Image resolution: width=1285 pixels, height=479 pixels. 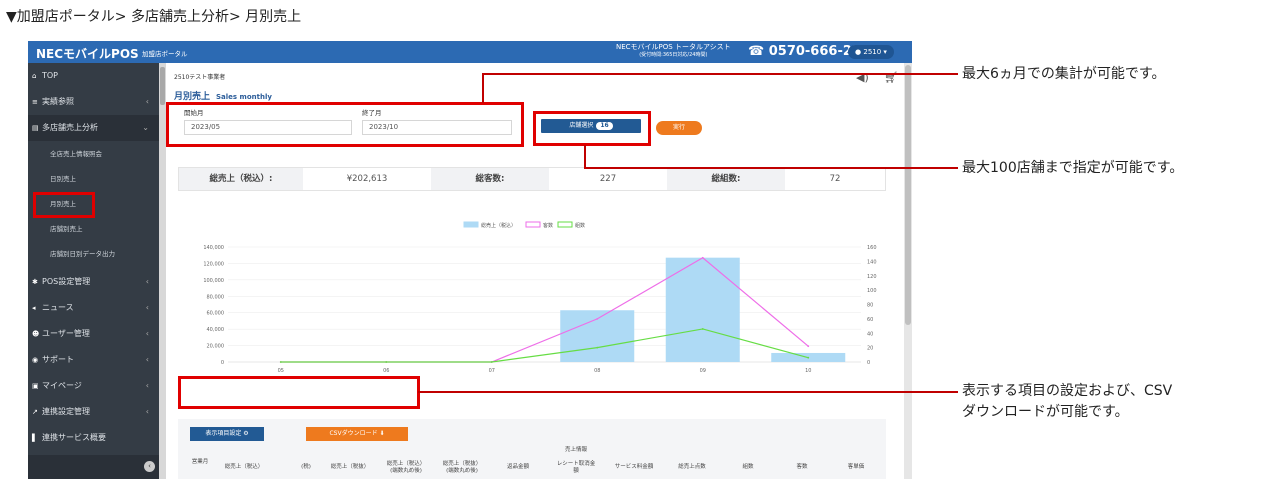 What do you see at coordinates (908, 195) in the screenshot?
I see `main-scroll-thumb` at bounding box center [908, 195].